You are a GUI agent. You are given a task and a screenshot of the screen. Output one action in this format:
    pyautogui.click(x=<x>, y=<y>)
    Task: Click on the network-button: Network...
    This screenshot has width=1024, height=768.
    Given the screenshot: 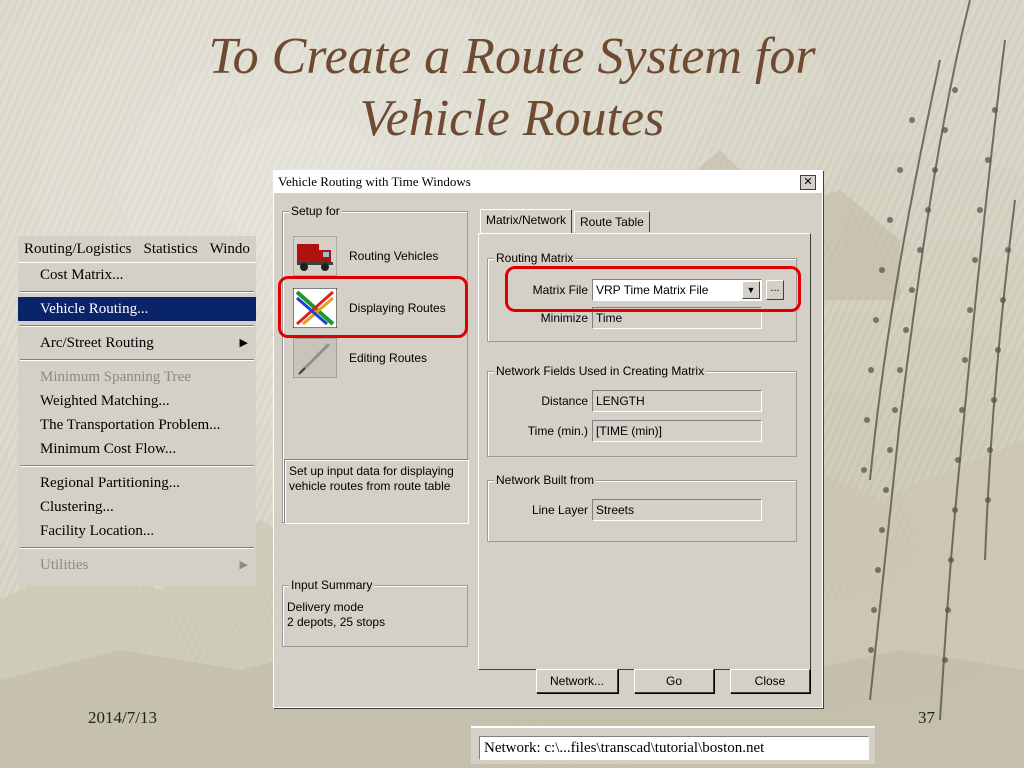 What is the action you would take?
    pyautogui.click(x=577, y=681)
    